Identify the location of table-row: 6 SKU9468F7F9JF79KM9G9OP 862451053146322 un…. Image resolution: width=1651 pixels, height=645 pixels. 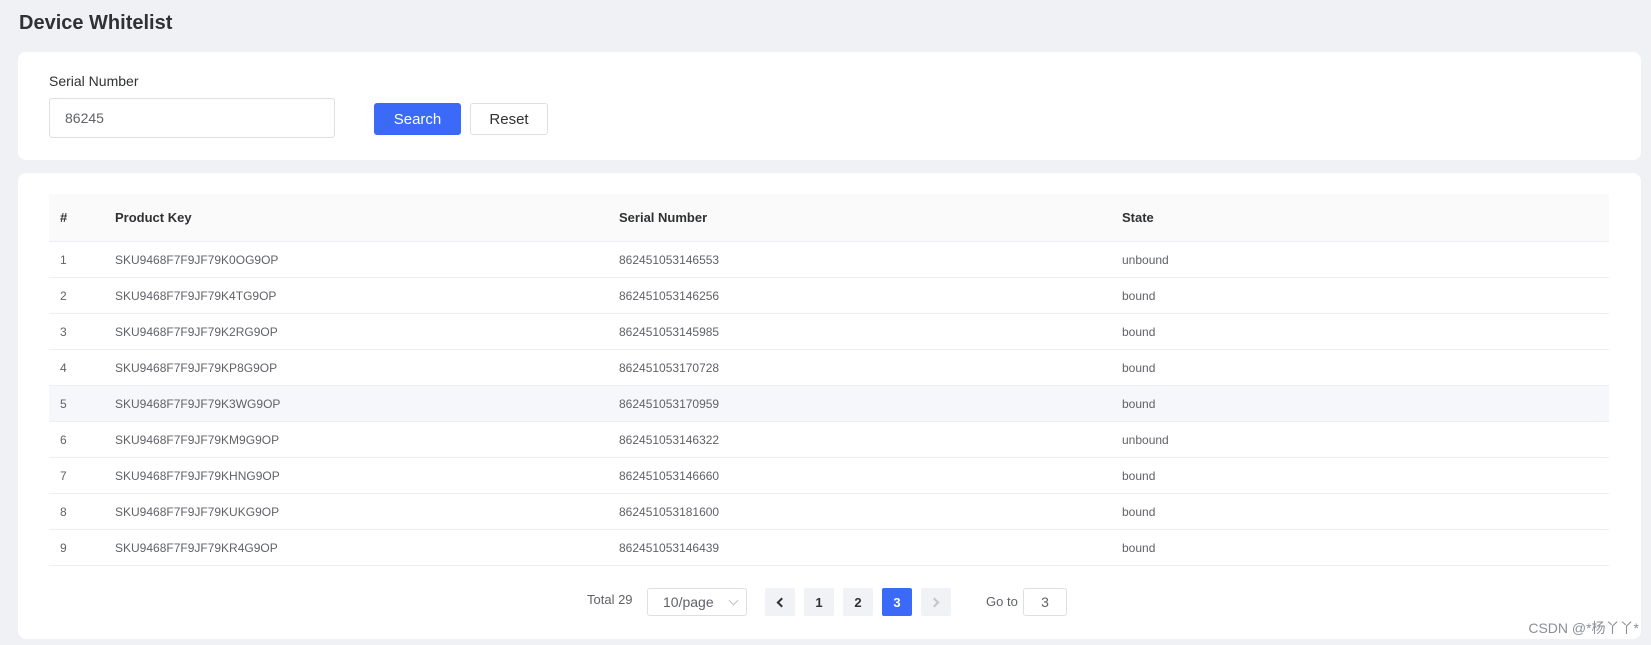
(829, 440).